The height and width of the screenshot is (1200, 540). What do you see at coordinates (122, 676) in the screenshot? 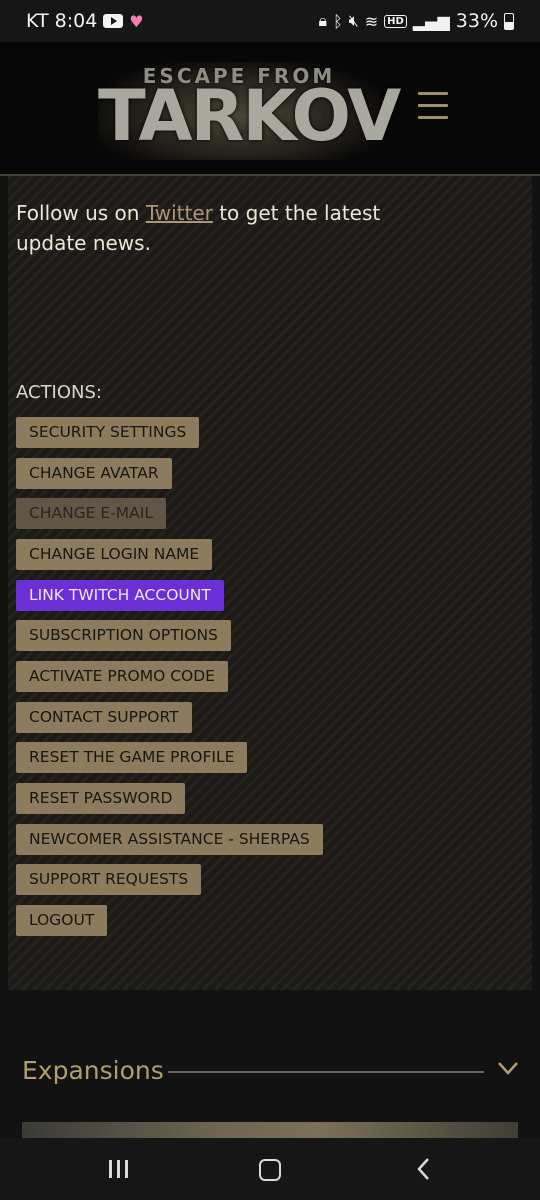
I see `activate-promo-code-button: ACTIVATE PROMO CODE` at bounding box center [122, 676].